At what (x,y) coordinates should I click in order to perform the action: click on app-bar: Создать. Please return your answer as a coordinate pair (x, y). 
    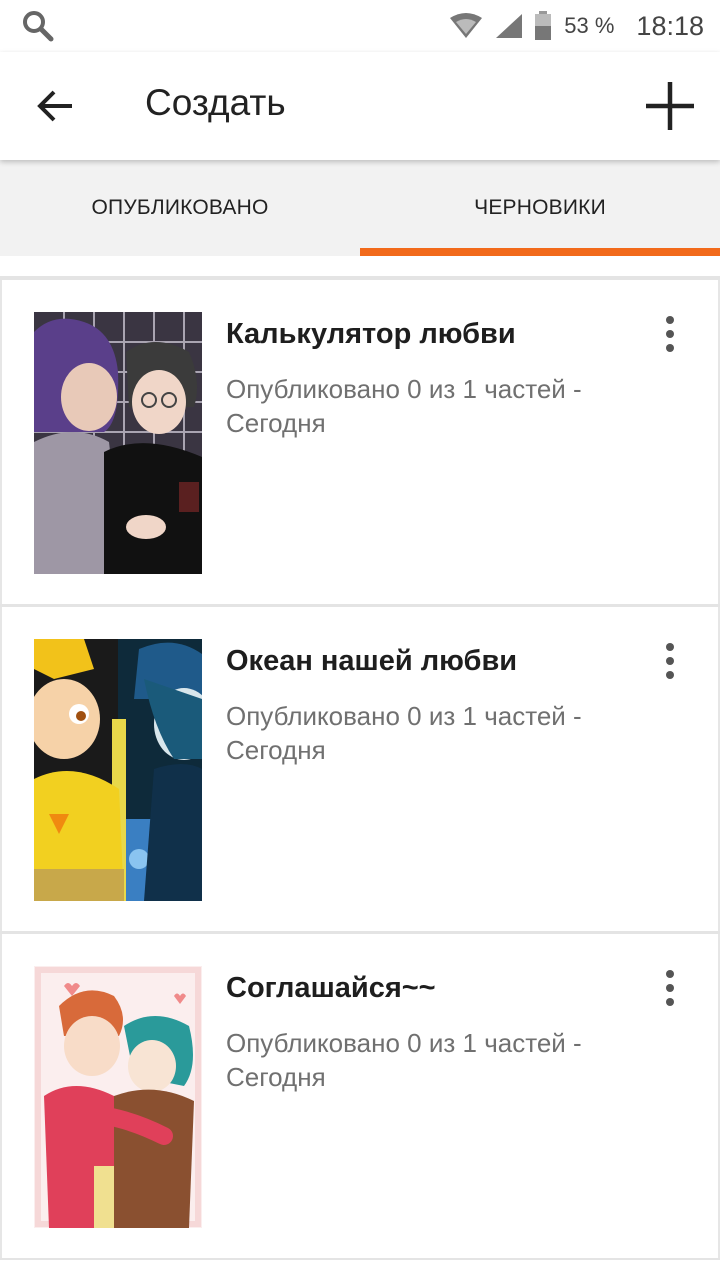
    Looking at the image, I should click on (360, 106).